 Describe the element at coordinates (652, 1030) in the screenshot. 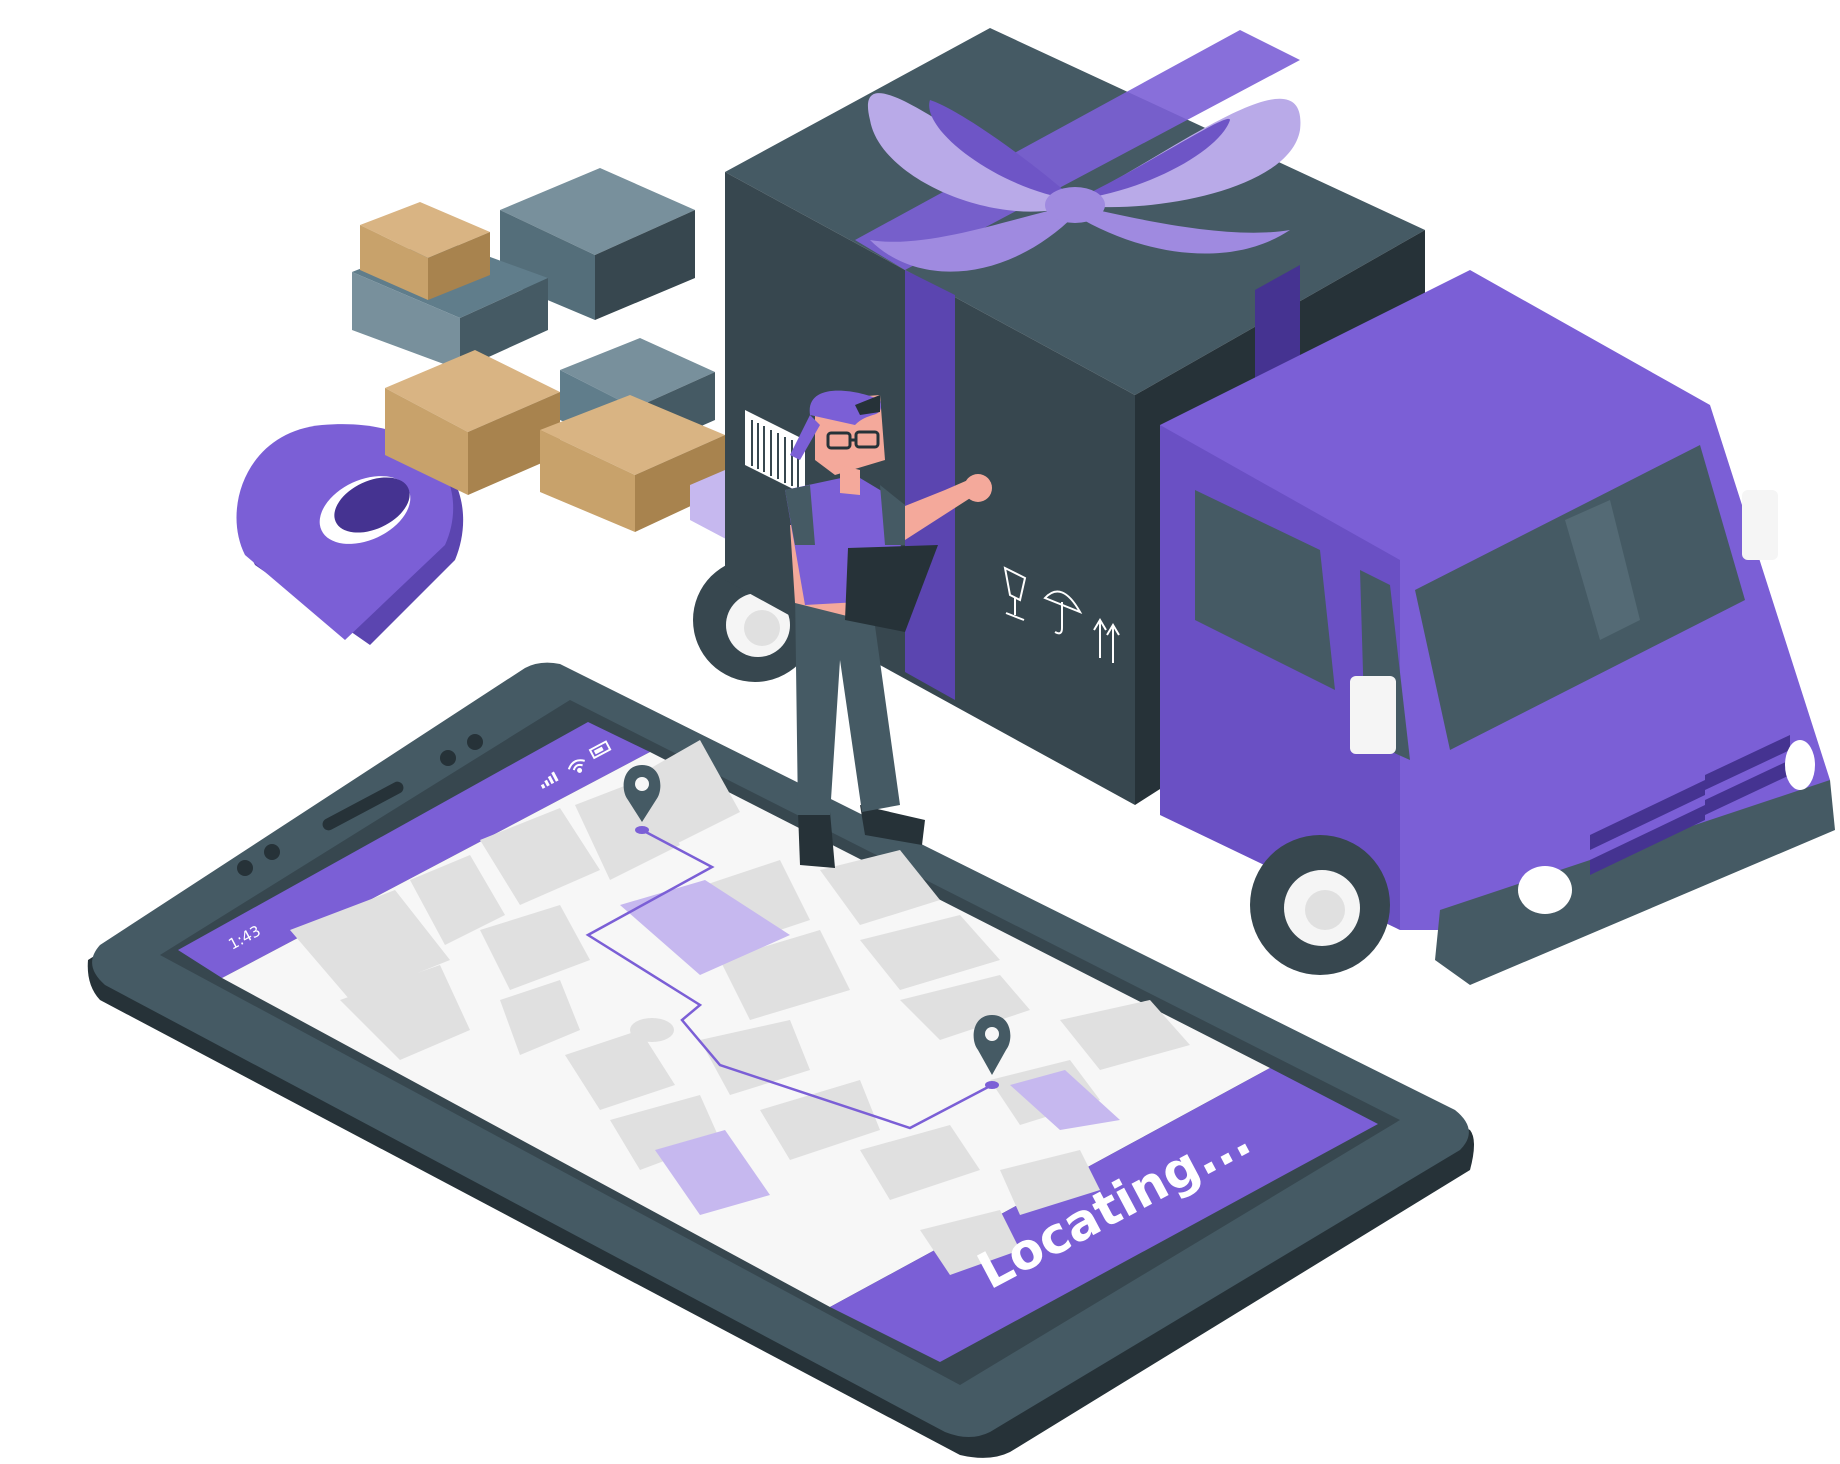

I see `map-roundabout` at that location.